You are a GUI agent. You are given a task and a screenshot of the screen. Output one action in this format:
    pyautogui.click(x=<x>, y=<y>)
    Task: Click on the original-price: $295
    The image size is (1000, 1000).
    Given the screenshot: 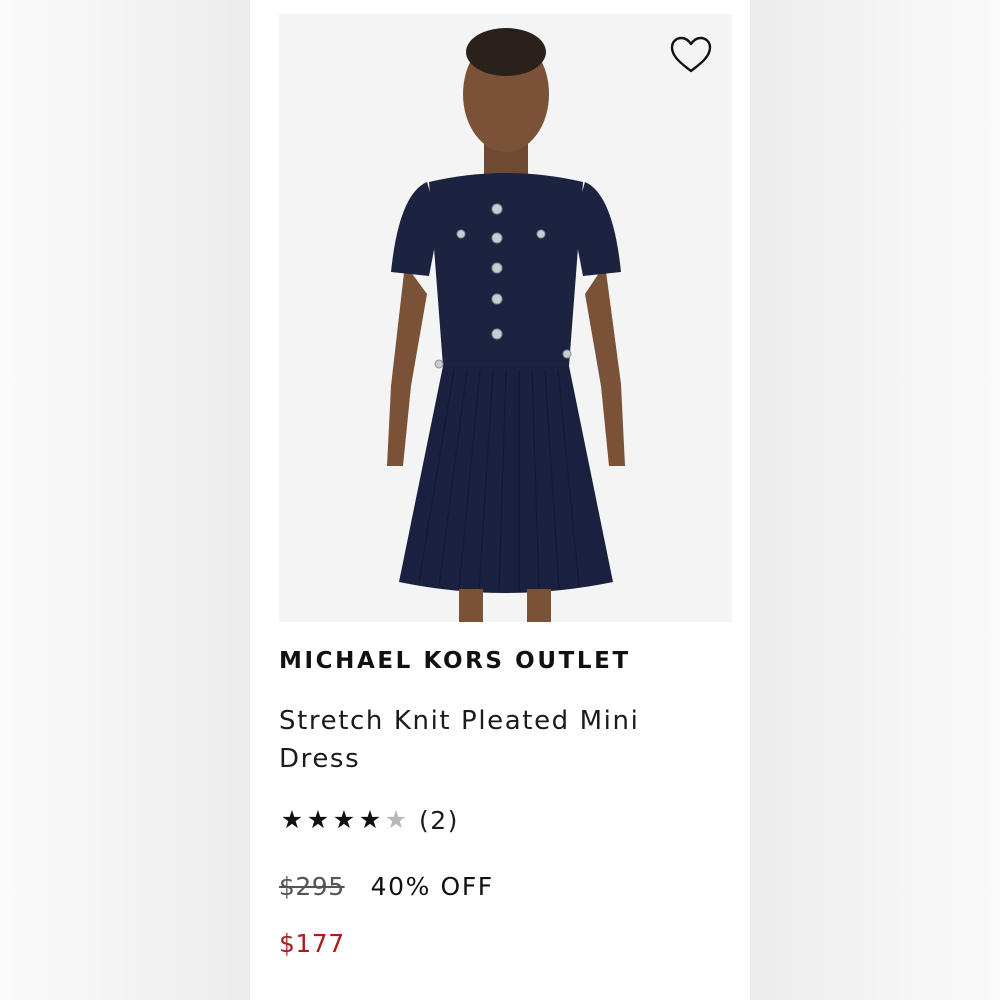 What is the action you would take?
    pyautogui.click(x=312, y=886)
    